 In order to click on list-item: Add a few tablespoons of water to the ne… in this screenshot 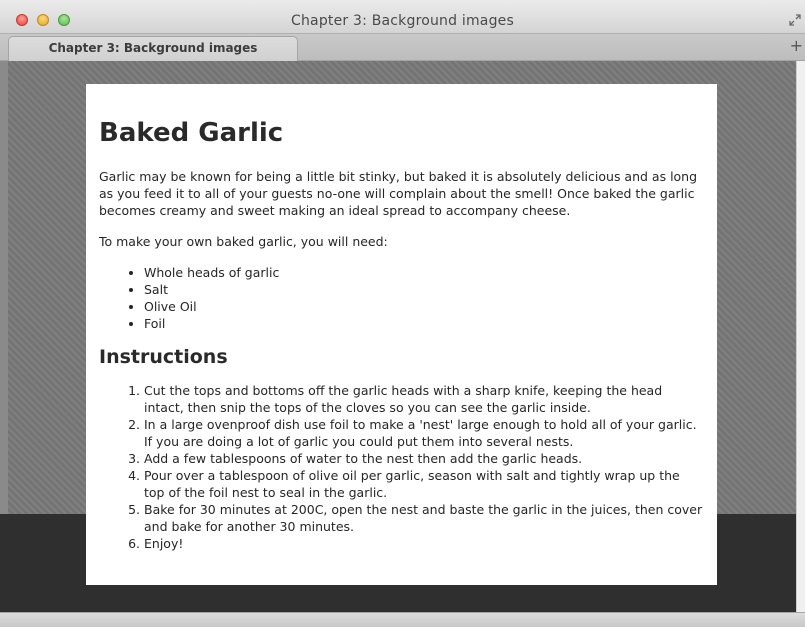, I will do `click(424, 458)`.